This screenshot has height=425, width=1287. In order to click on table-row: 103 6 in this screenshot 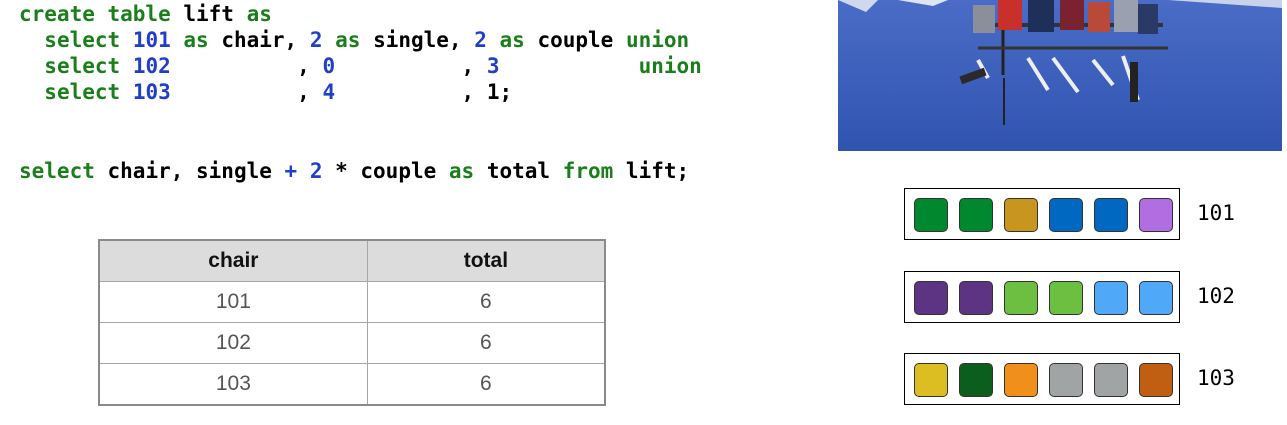, I will do `click(352, 384)`.